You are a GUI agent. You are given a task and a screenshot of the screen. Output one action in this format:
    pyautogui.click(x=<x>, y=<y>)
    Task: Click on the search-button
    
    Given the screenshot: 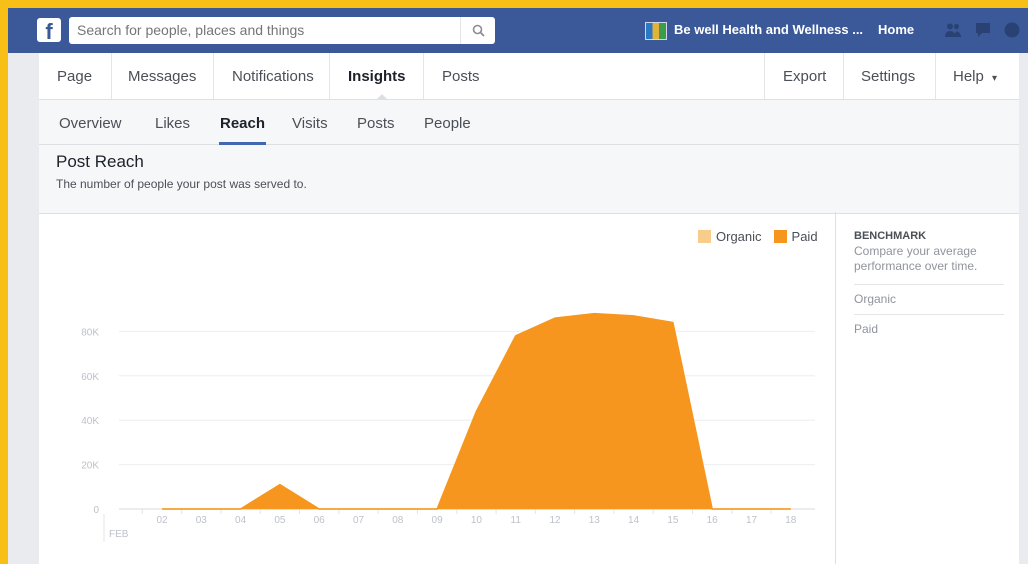 What is the action you would take?
    pyautogui.click(x=477, y=30)
    